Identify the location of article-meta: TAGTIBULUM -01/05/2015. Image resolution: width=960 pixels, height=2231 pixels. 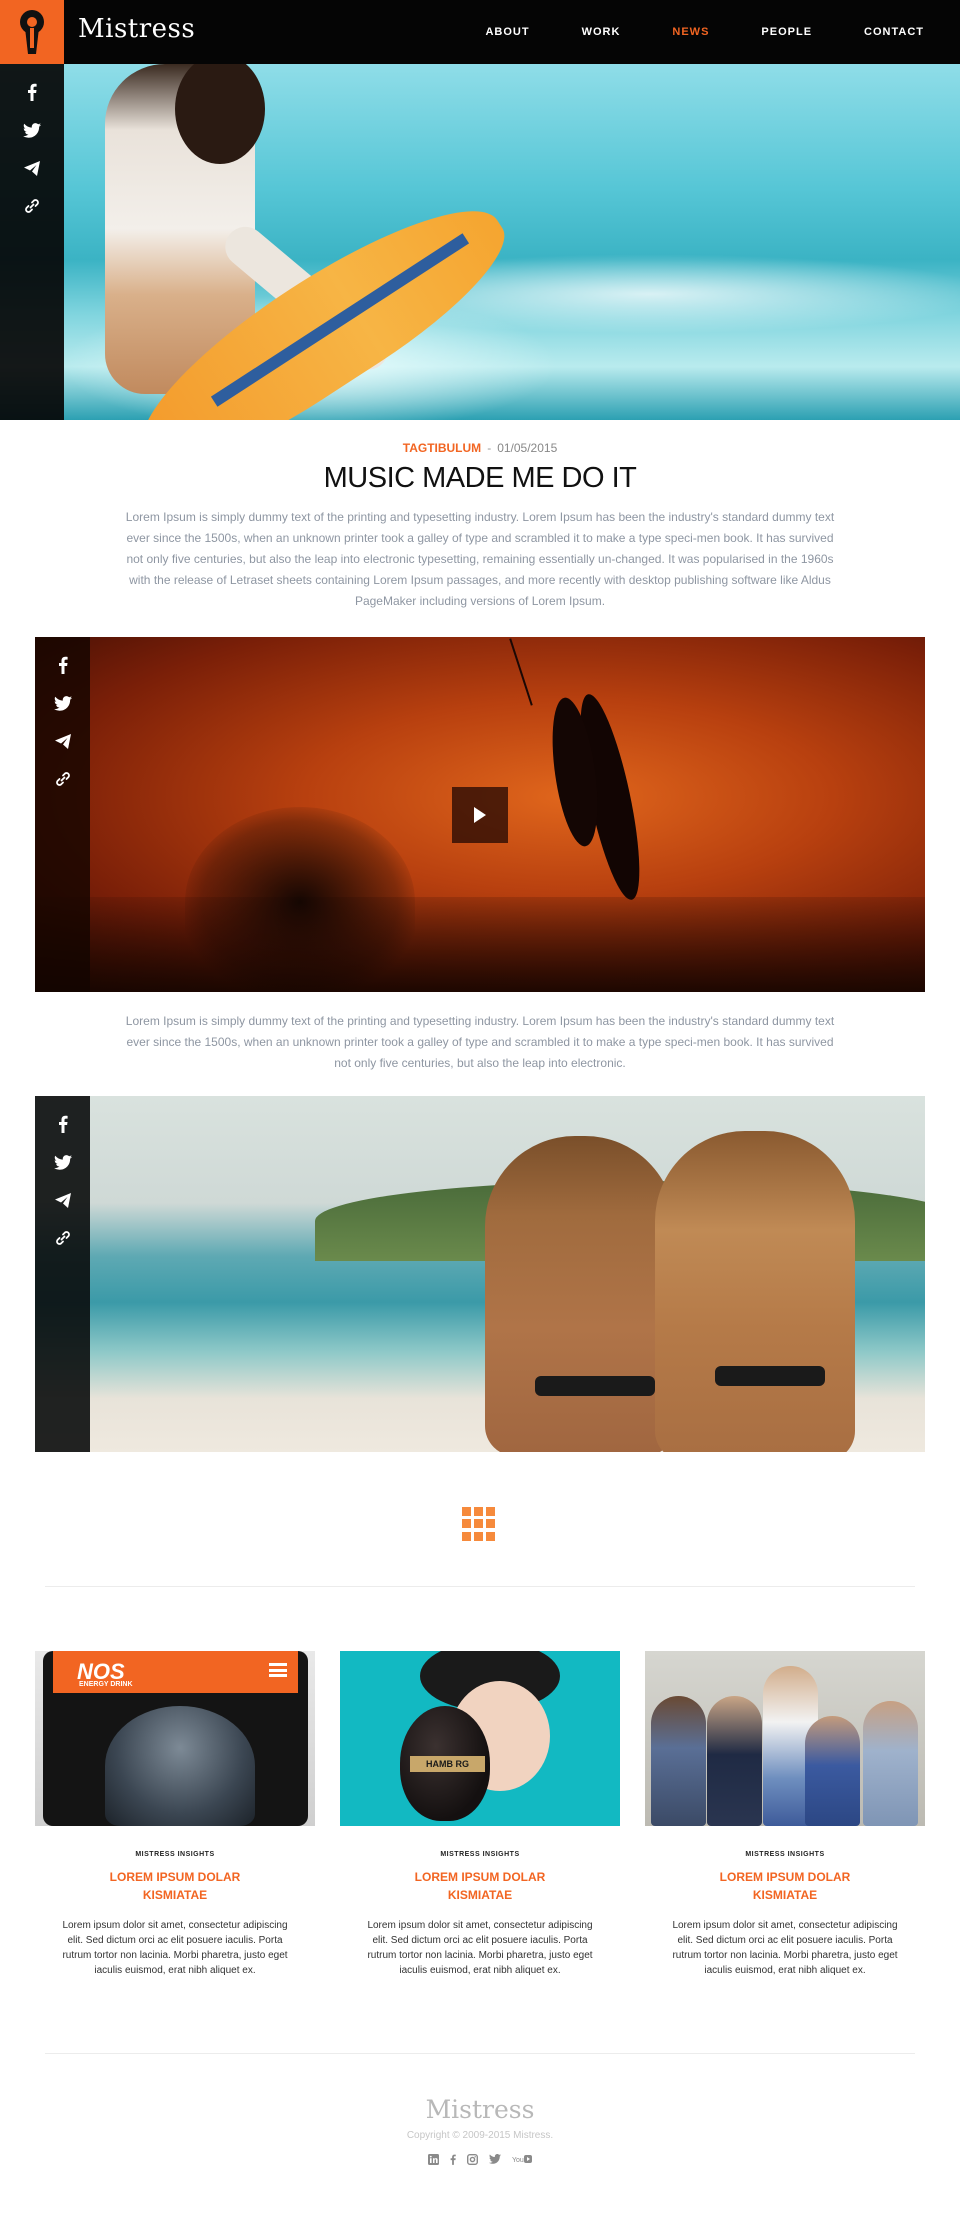
(480, 448).